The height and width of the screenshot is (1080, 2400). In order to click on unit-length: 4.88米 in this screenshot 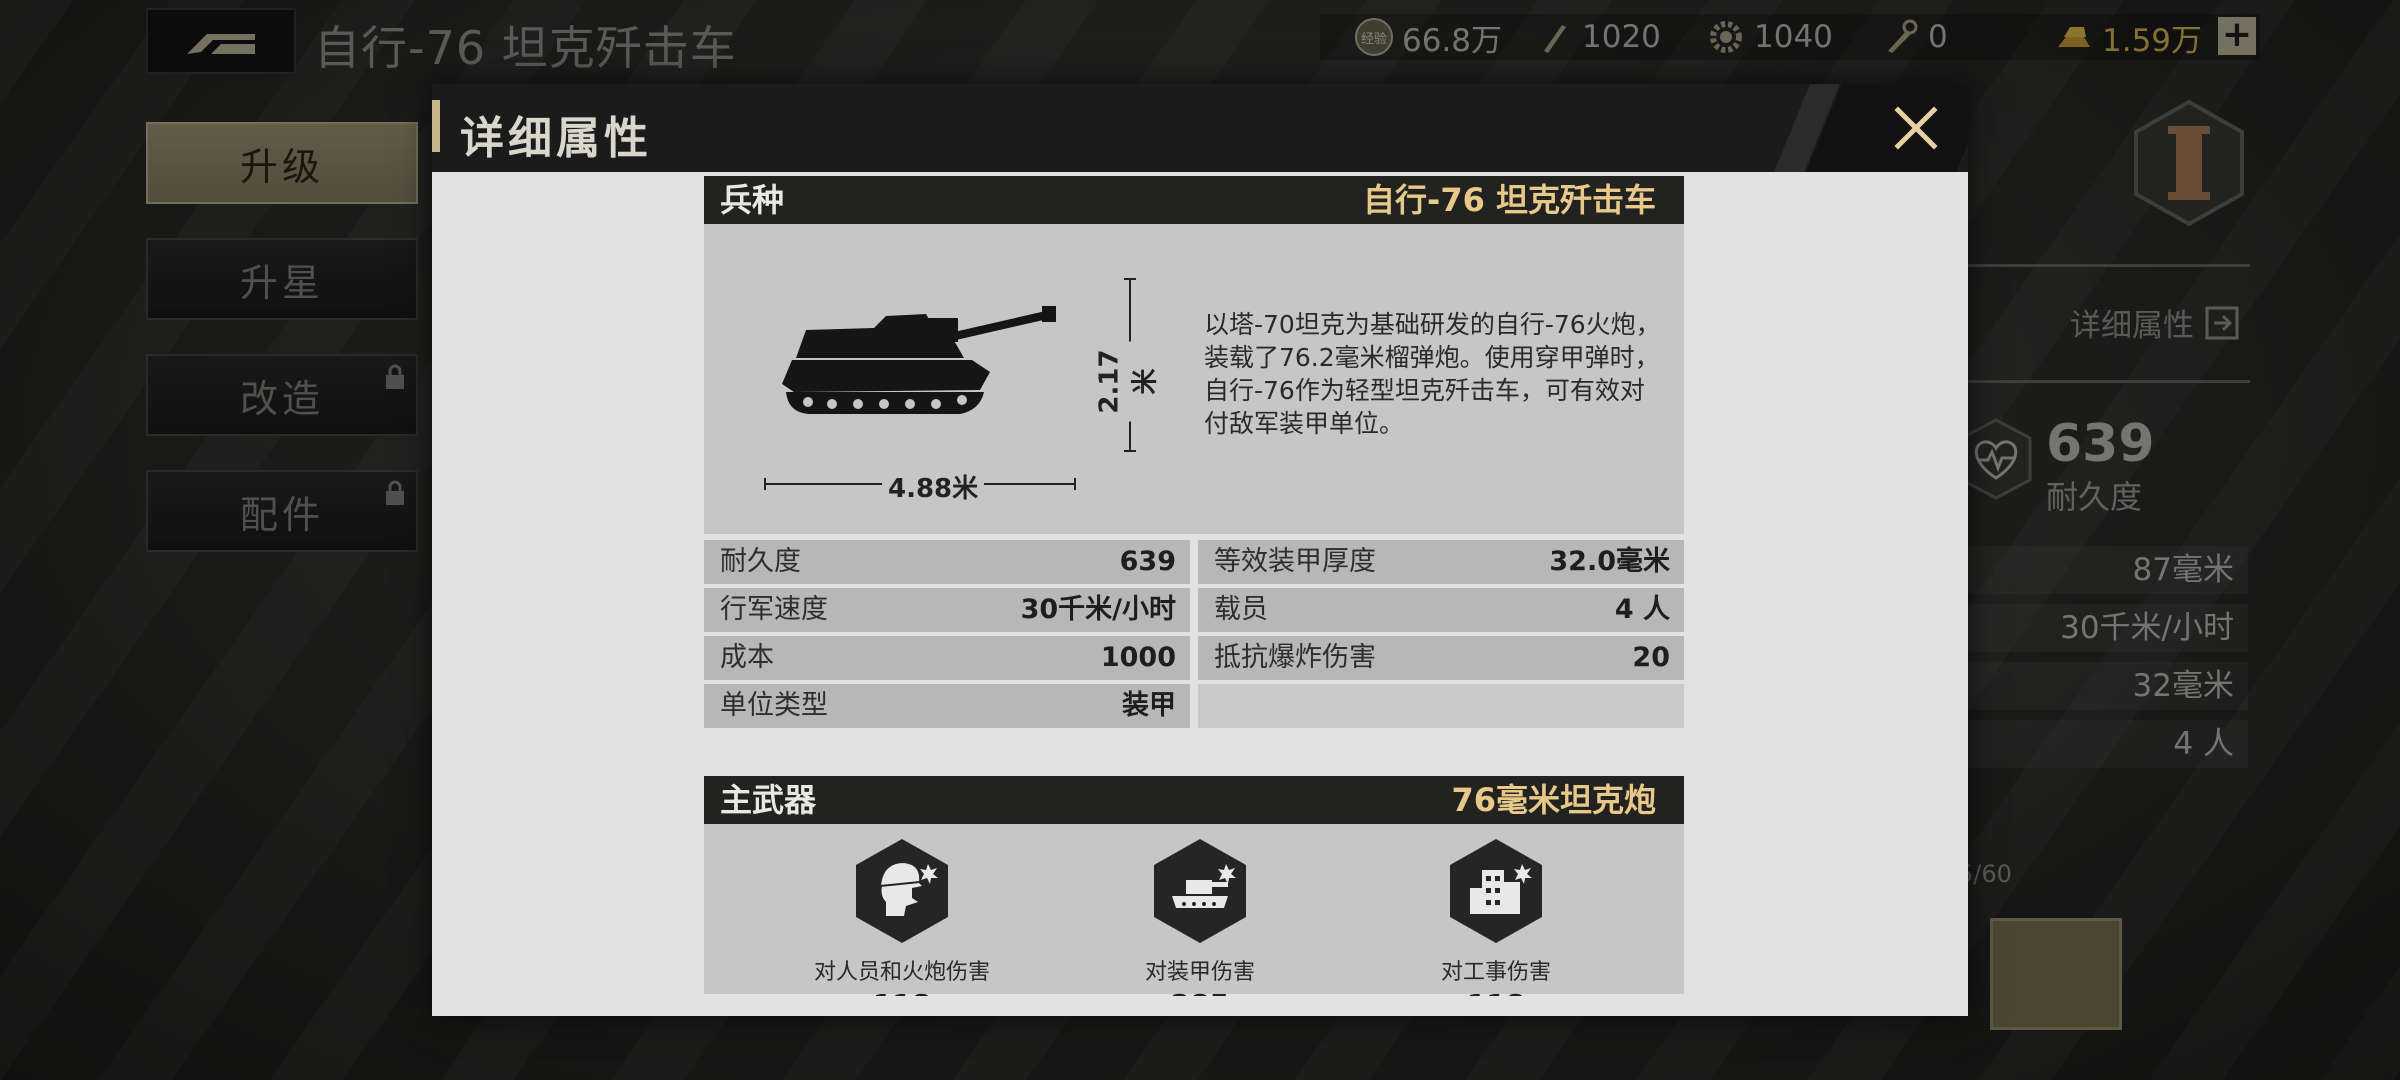, I will do `click(933, 486)`.